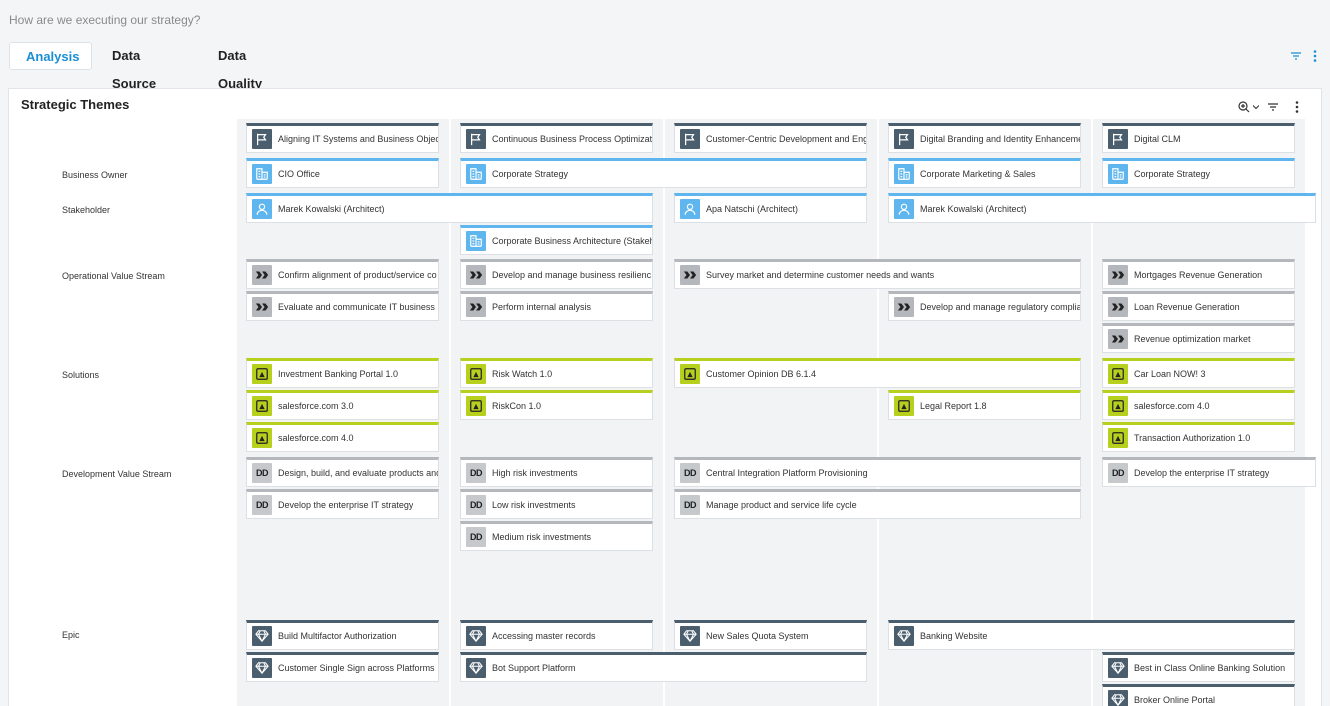 Image resolution: width=1330 pixels, height=706 pixels. I want to click on row-label-development-value-stream: Development Value Stream, so click(125, 474).